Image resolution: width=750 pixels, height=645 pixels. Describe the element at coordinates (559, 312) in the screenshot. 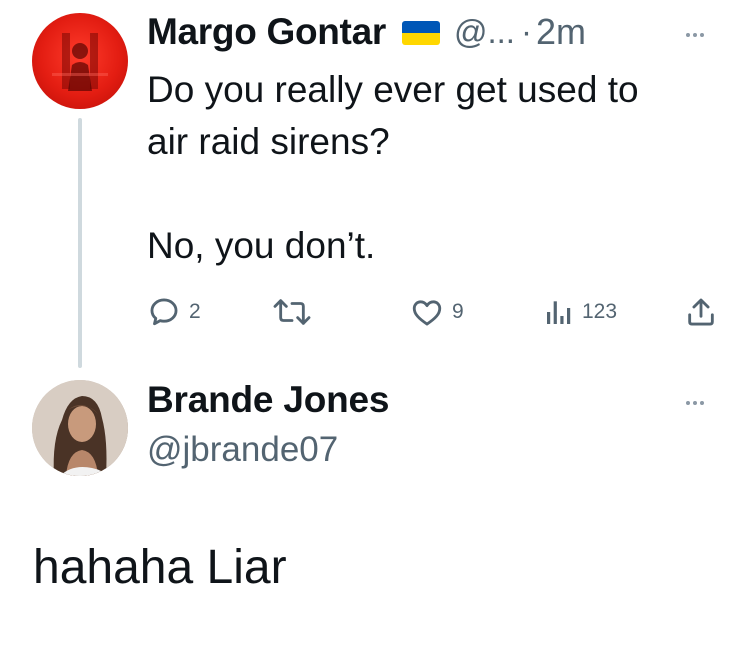

I see `views-icon` at that location.